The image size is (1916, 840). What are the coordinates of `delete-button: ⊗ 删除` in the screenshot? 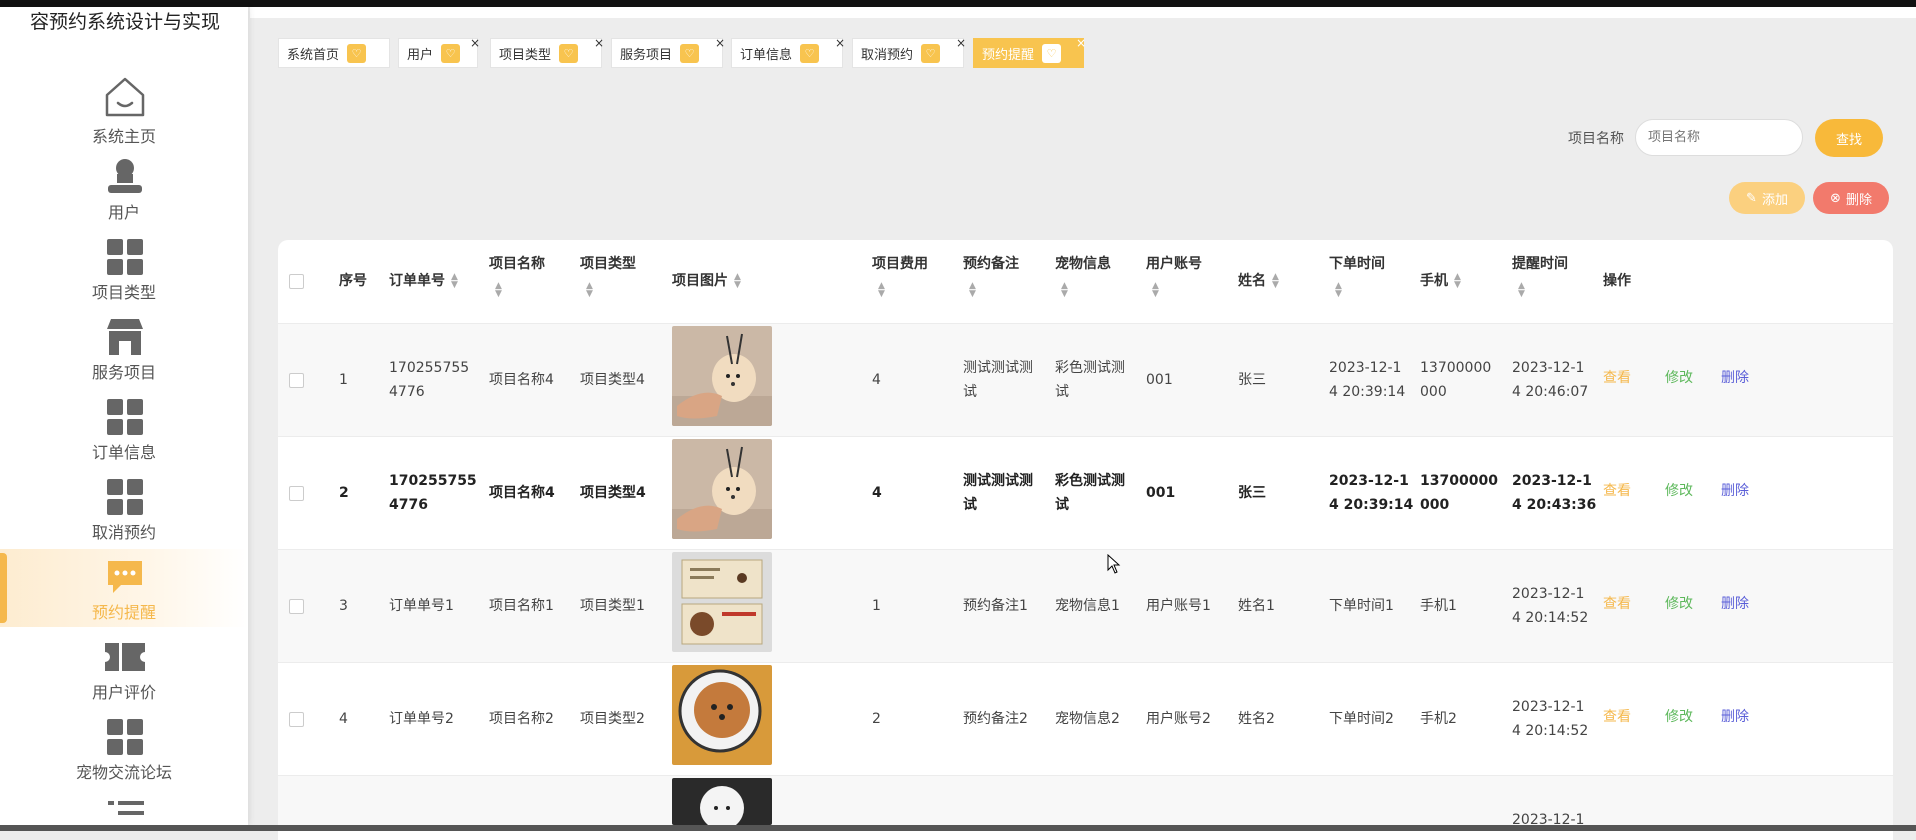 It's located at (1851, 198).